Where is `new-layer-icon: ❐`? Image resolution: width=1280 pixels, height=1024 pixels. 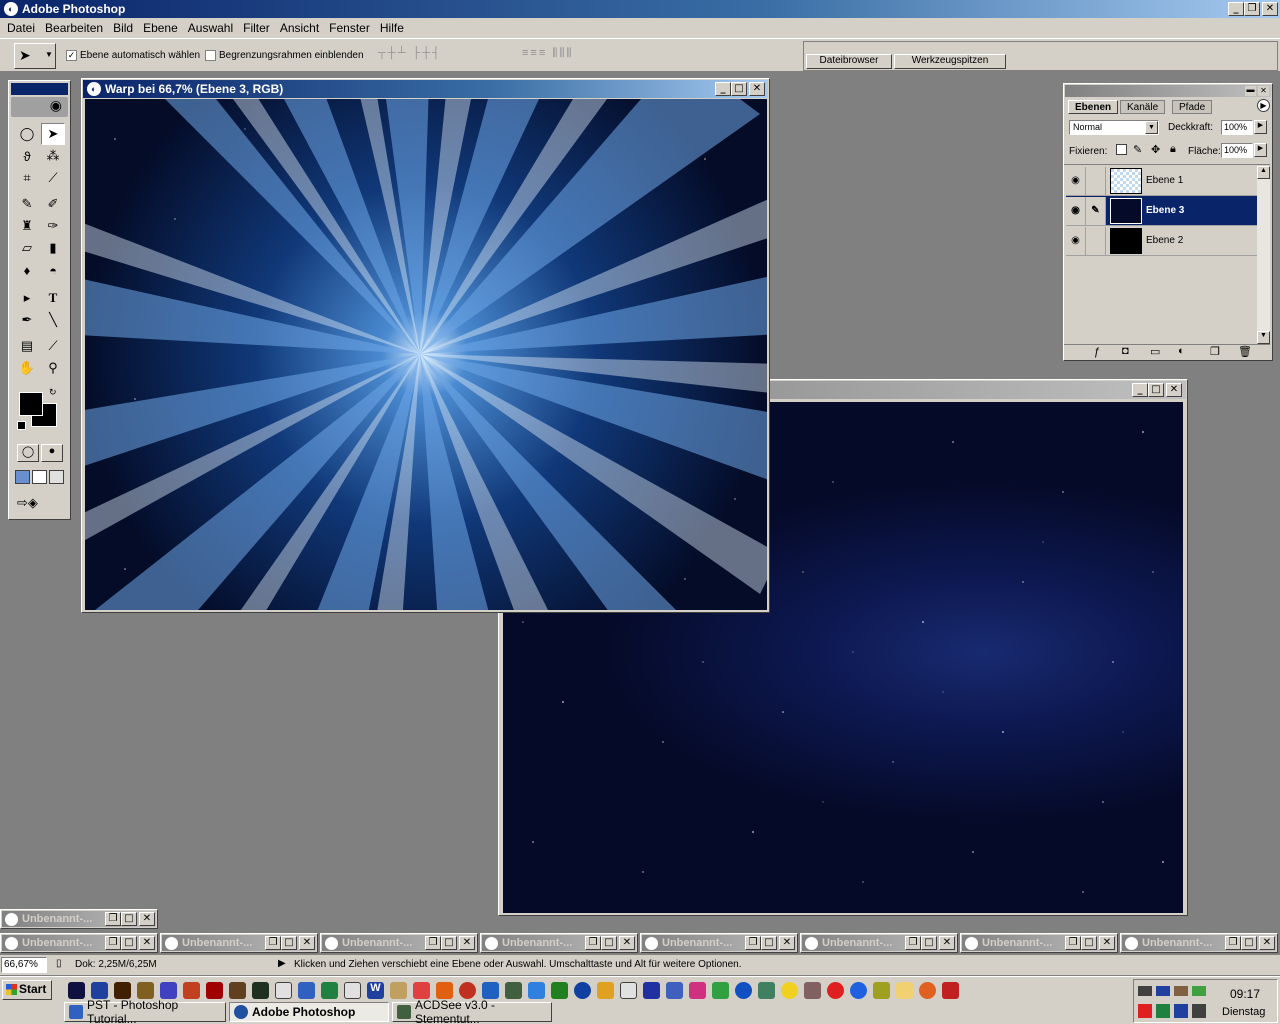
new-layer-icon: ❐ is located at coordinates (1215, 351).